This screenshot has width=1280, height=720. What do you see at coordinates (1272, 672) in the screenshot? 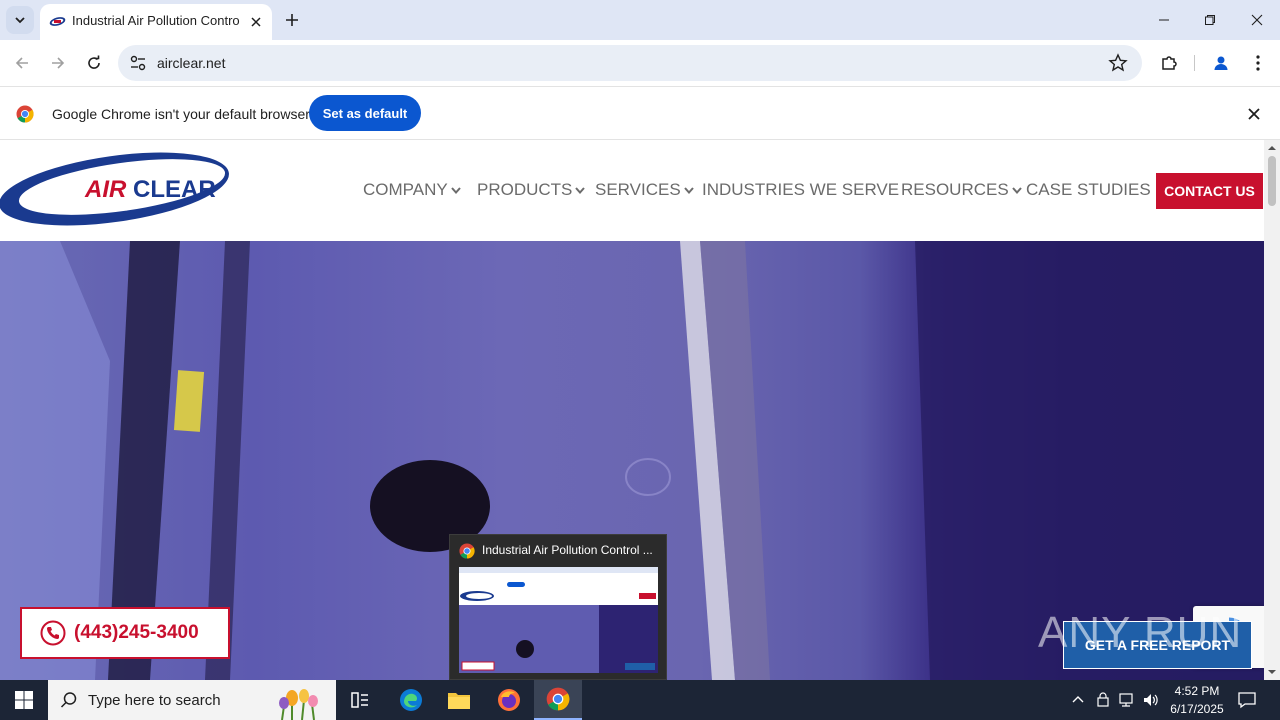
I see `scroll-down-icon` at bounding box center [1272, 672].